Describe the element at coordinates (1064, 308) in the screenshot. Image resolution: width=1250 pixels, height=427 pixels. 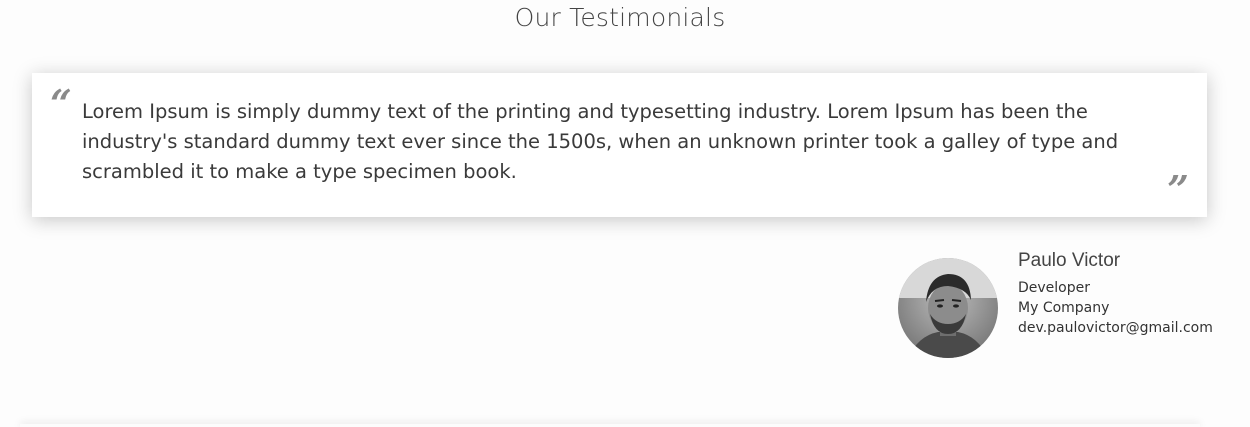
I see `author-company: My Company` at that location.